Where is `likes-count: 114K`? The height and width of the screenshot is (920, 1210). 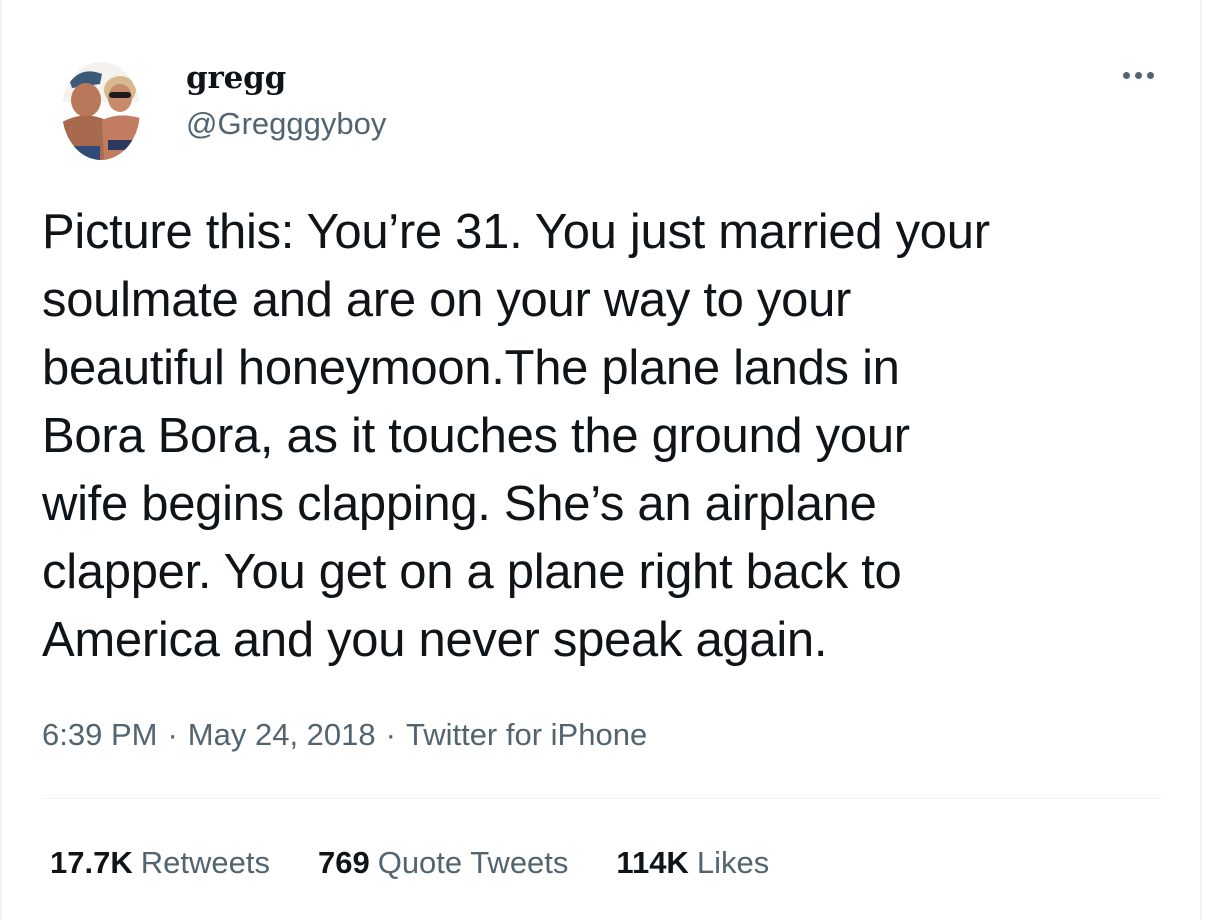
likes-count: 114K is located at coordinates (652, 862).